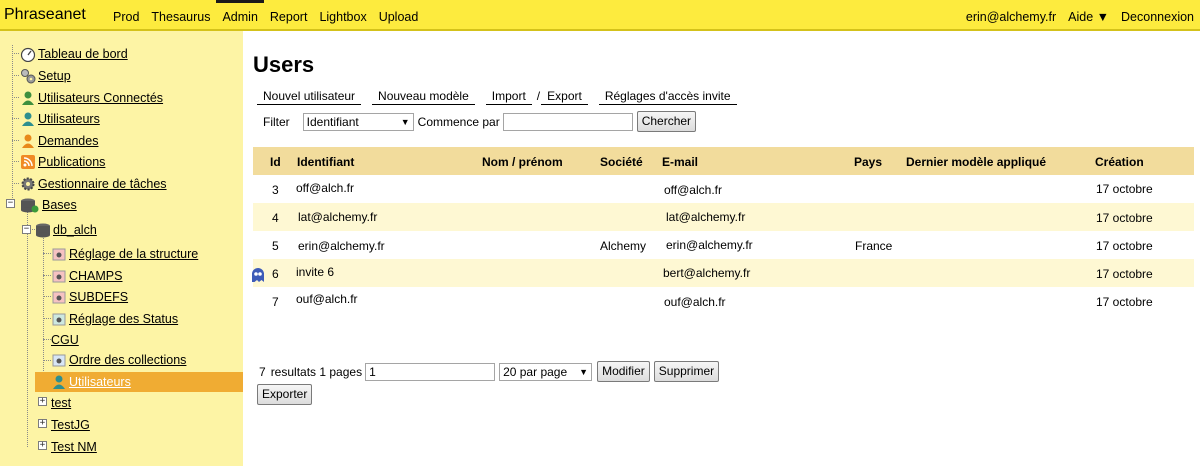  What do you see at coordinates (1119, 162) in the screenshot?
I see `column-created: Création` at bounding box center [1119, 162].